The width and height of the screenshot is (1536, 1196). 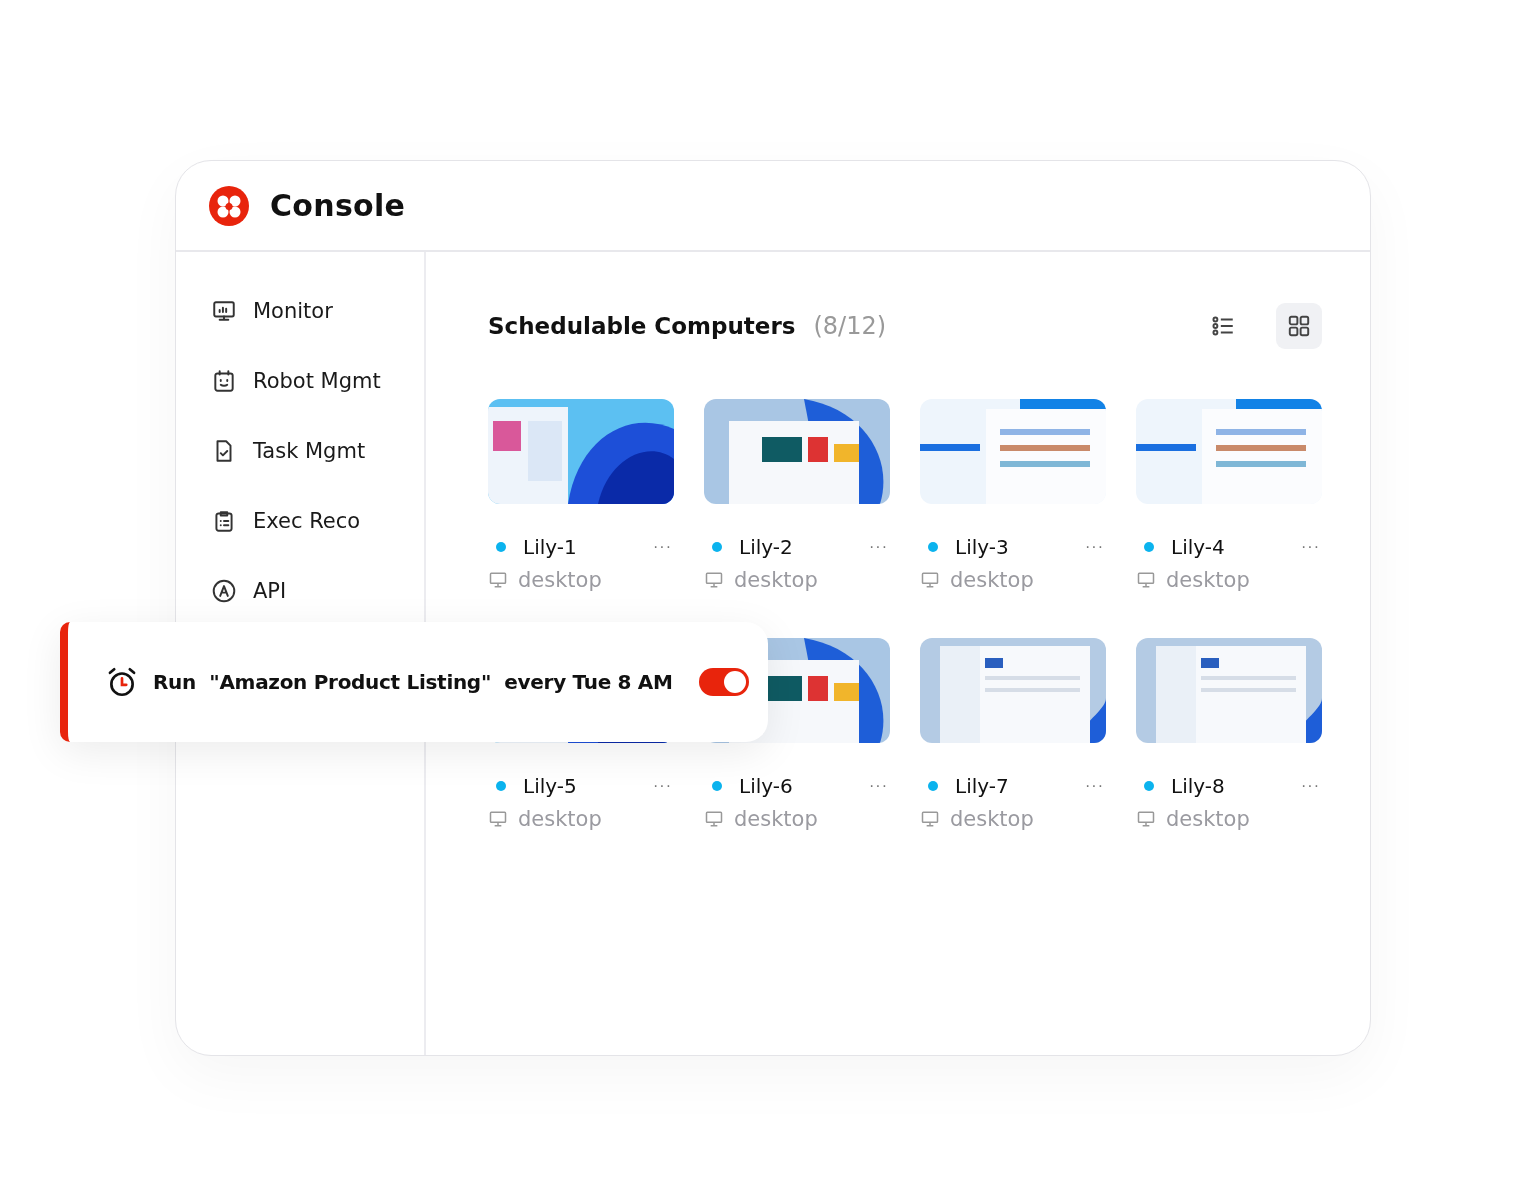 What do you see at coordinates (300, 451) in the screenshot?
I see `sidebar-item: Task Mgmt` at bounding box center [300, 451].